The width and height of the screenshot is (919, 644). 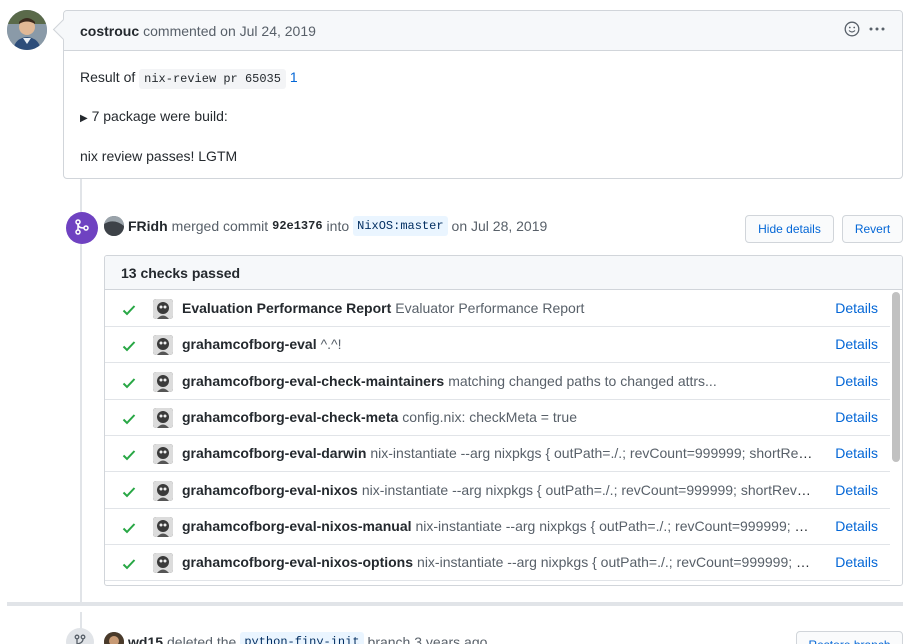 I want to click on merge-date: on Jul 28, 2019, so click(x=500, y=226).